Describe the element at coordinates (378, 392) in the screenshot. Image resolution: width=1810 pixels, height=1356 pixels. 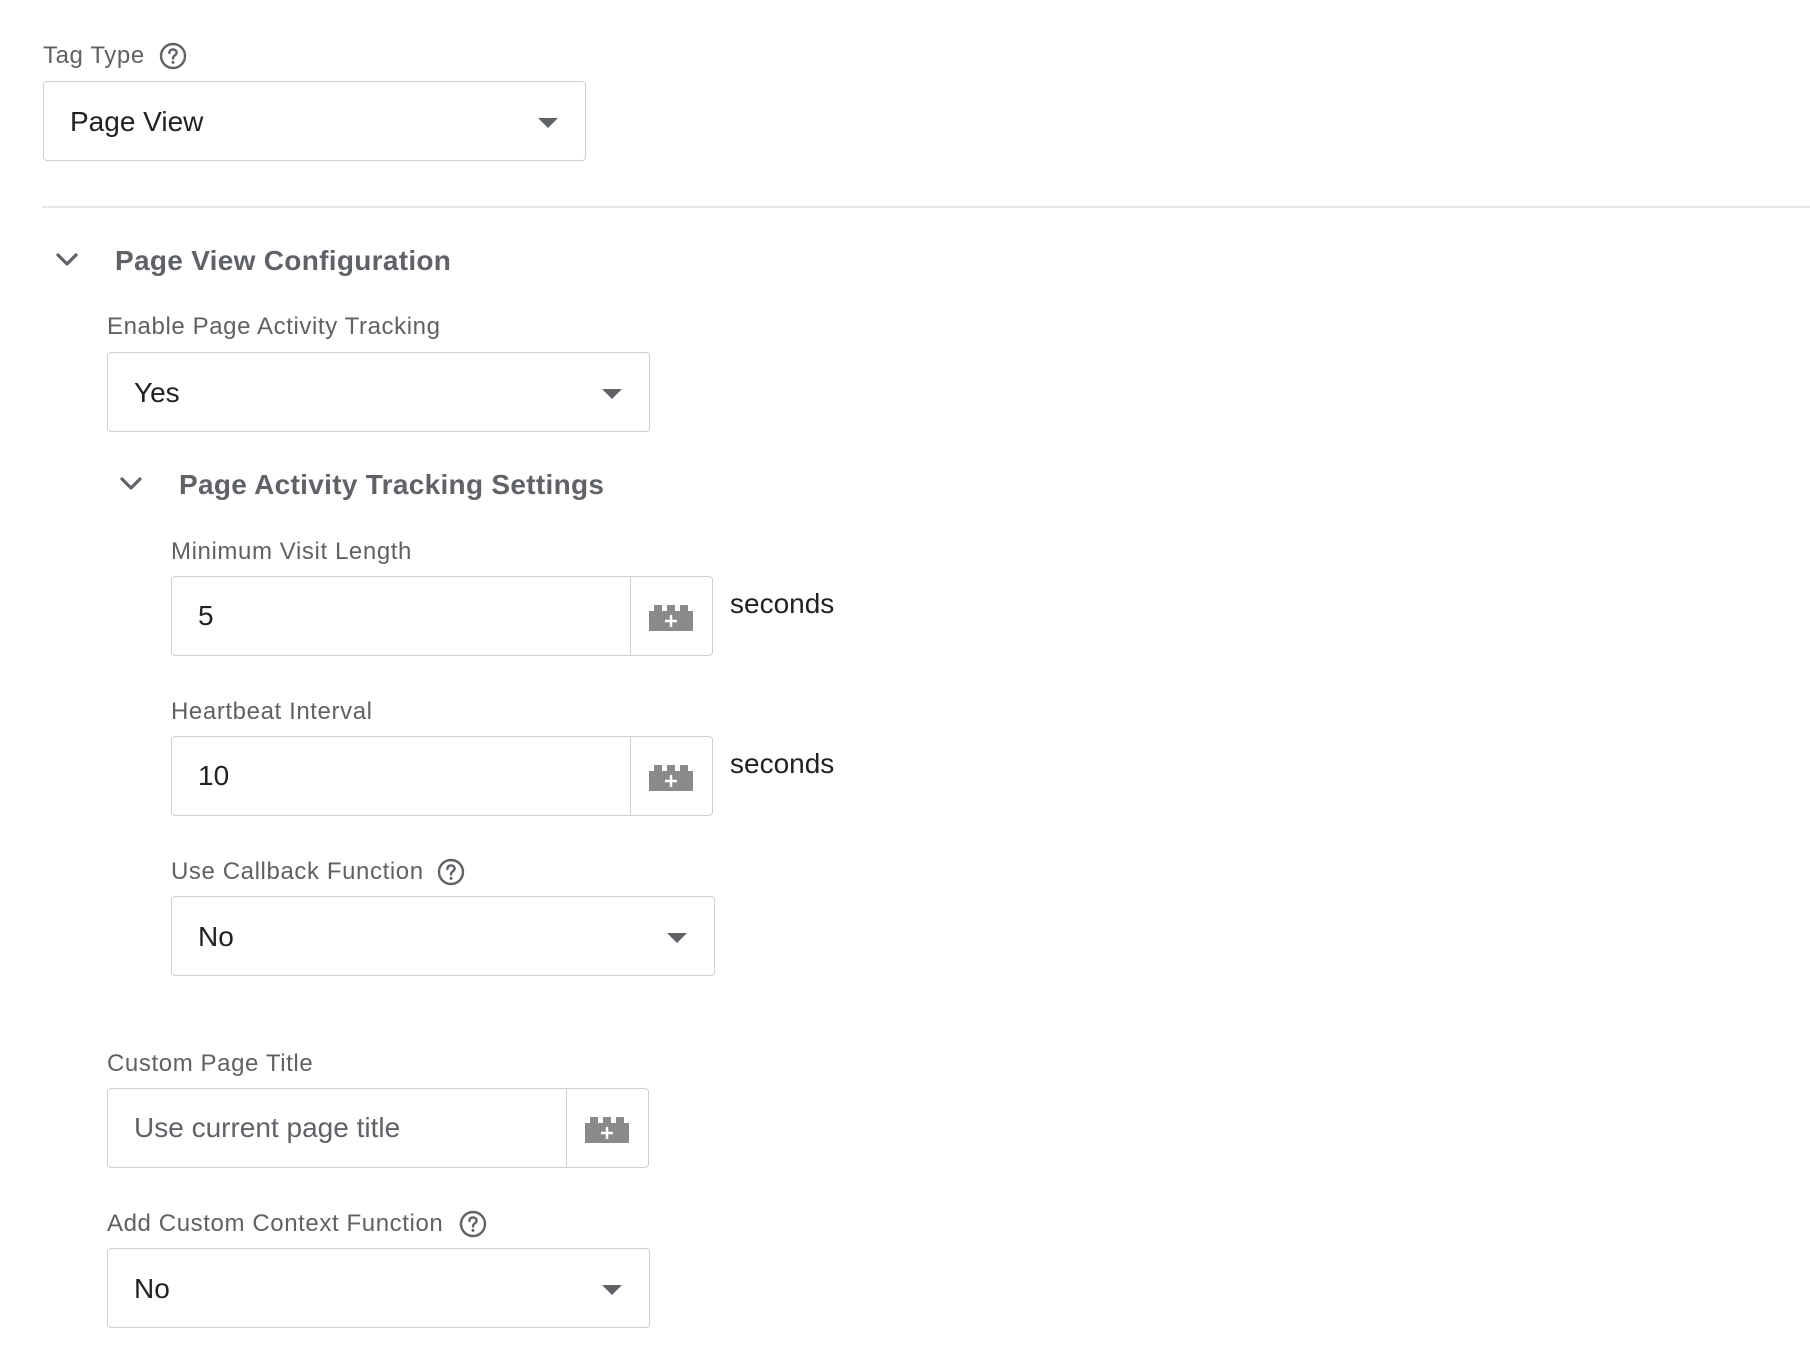
I see `enable-tracking-select: Yes` at that location.